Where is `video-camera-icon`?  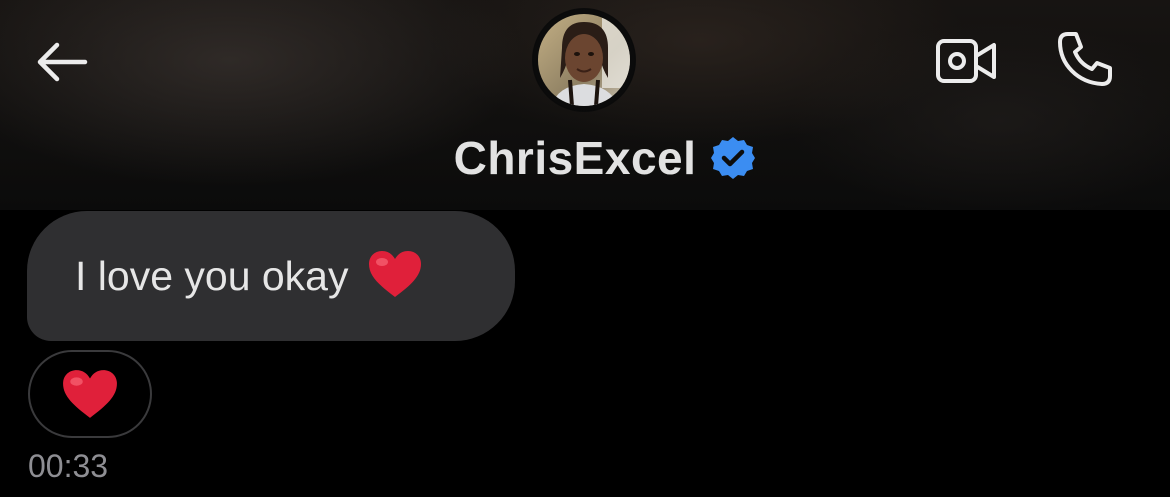
video-camera-icon is located at coordinates (966, 61).